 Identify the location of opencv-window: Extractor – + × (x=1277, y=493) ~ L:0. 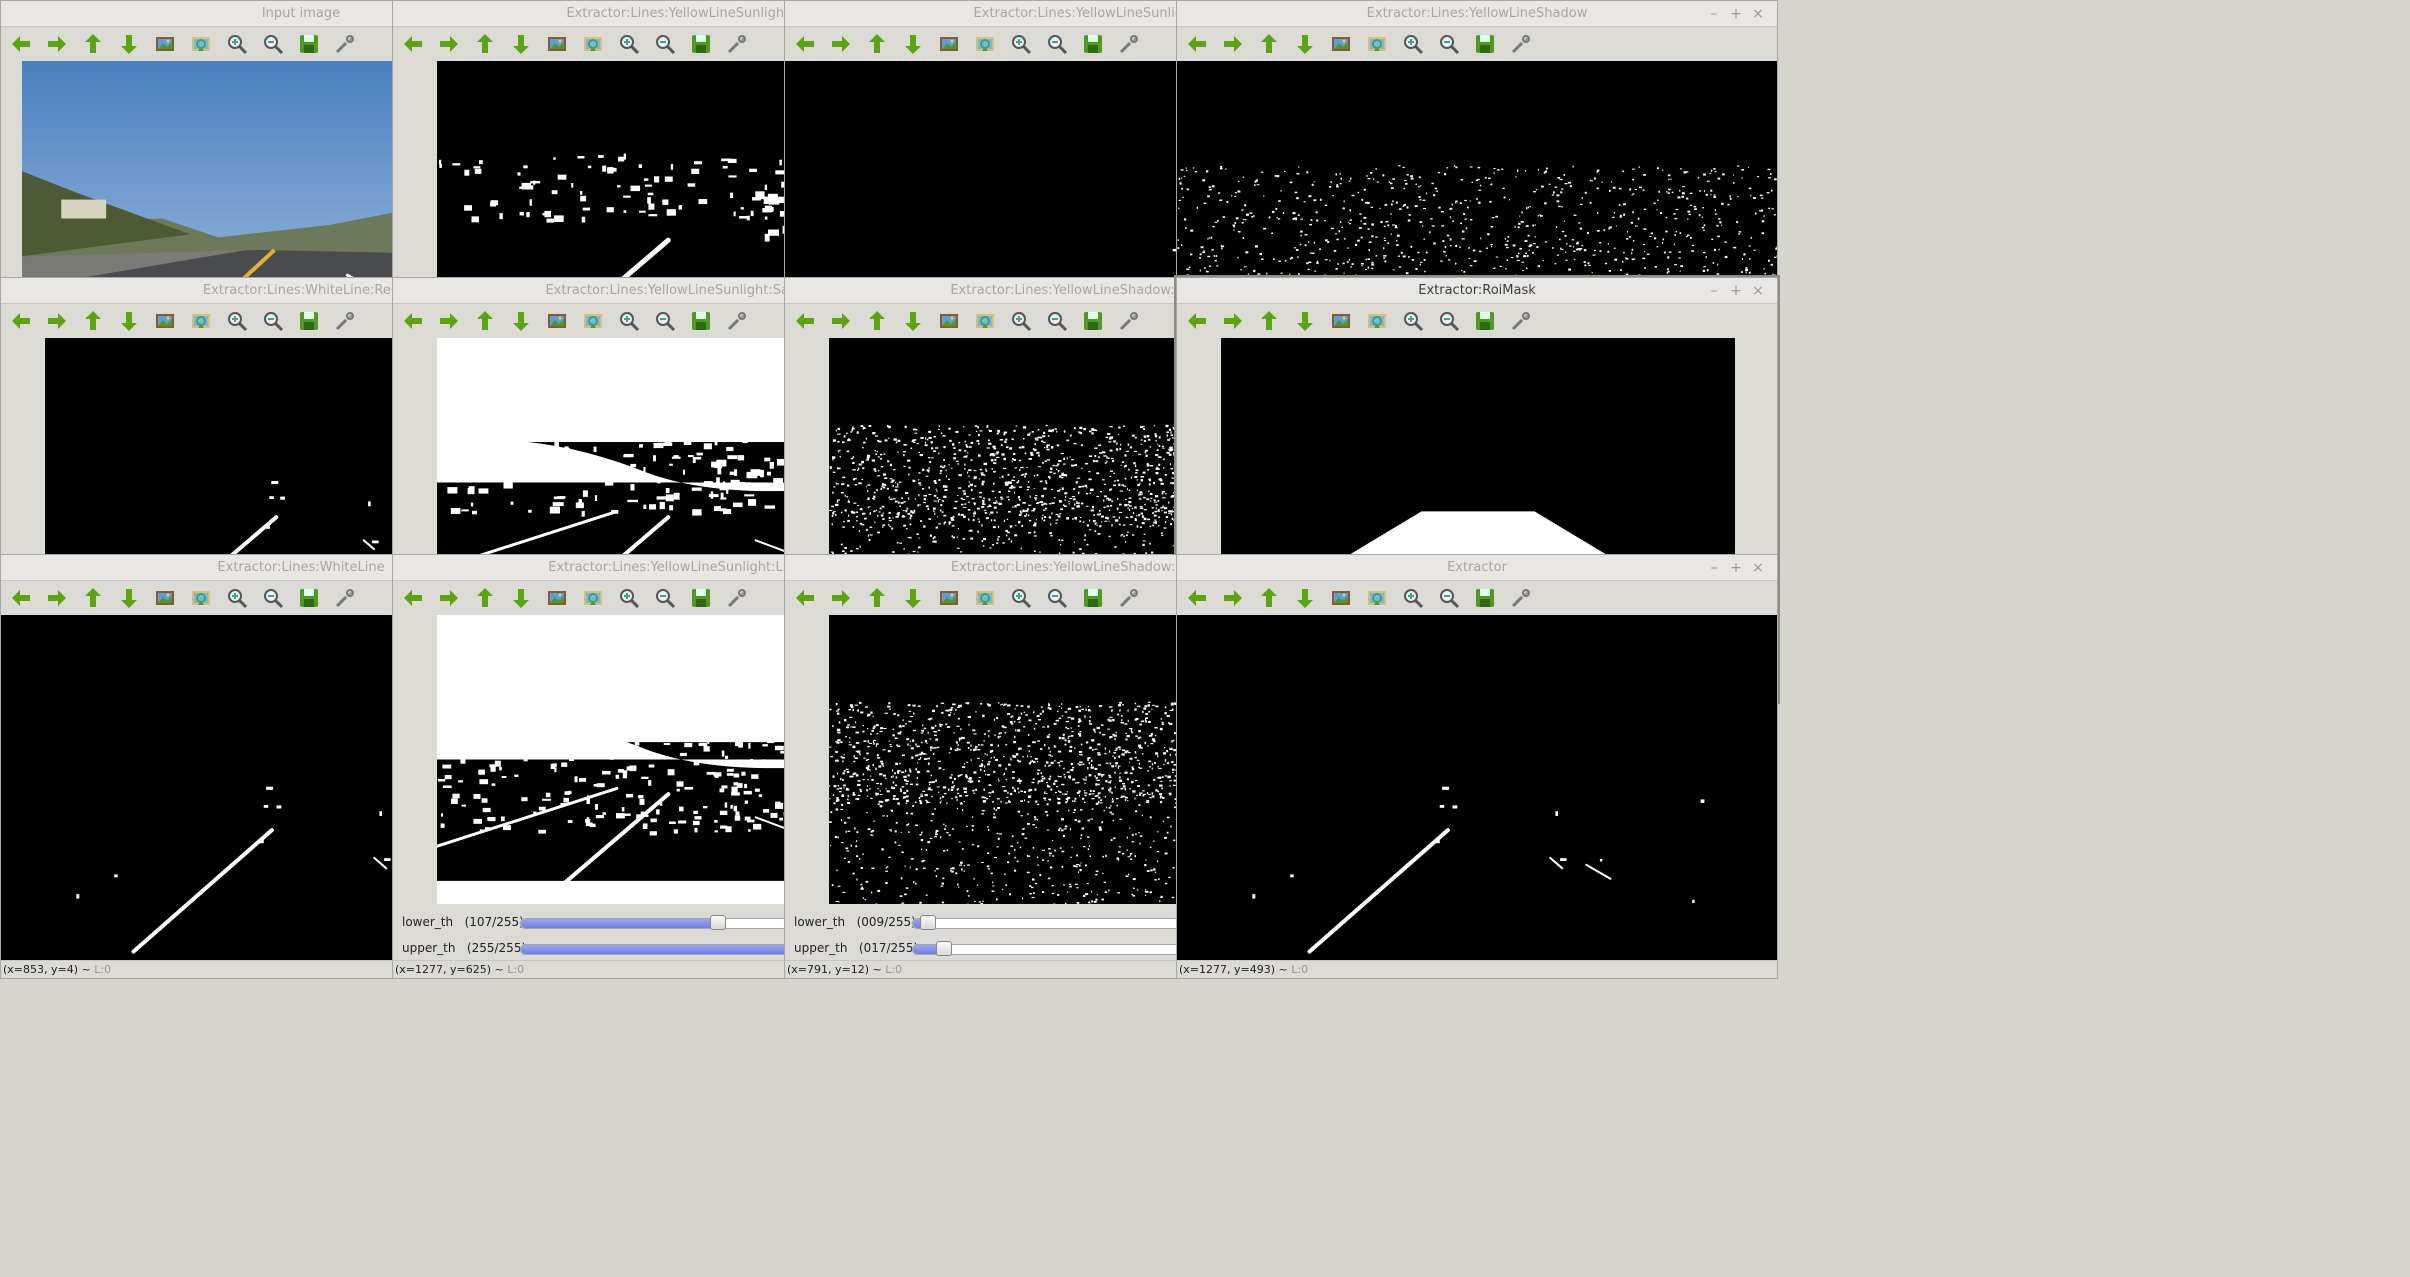
(1477, 766).